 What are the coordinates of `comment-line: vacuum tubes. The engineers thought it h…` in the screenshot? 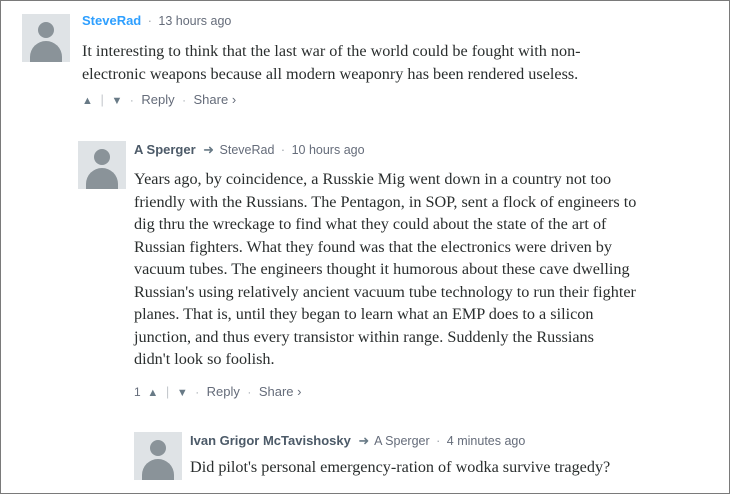 It's located at (382, 269).